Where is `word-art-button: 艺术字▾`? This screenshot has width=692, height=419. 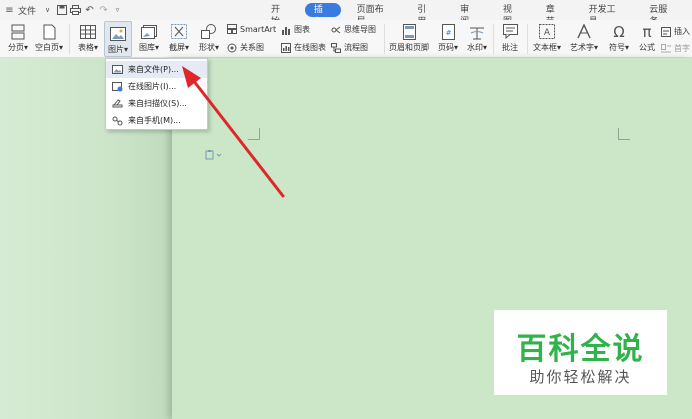 word-art-button: 艺术字▾ is located at coordinates (584, 36).